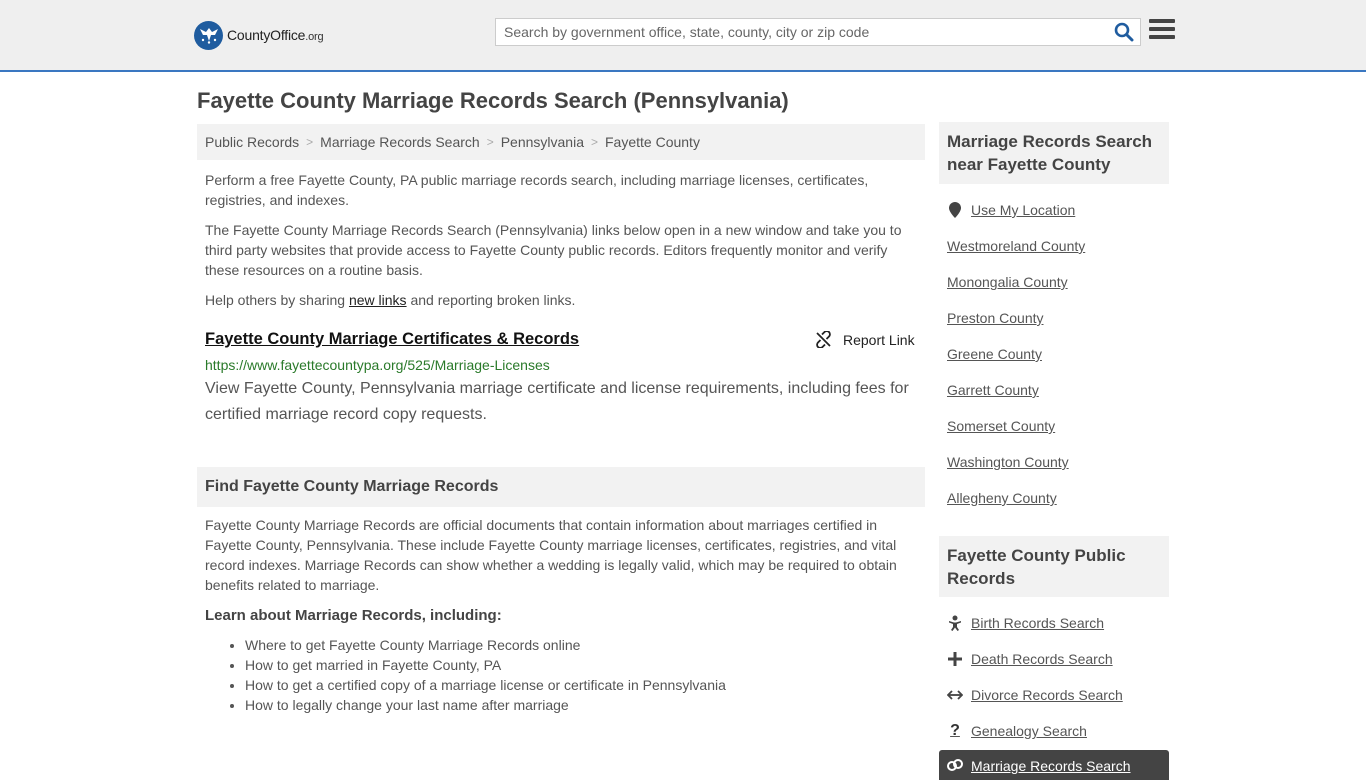 This screenshot has height=780, width=1366. I want to click on hamburger-menu-icon, so click(1162, 31).